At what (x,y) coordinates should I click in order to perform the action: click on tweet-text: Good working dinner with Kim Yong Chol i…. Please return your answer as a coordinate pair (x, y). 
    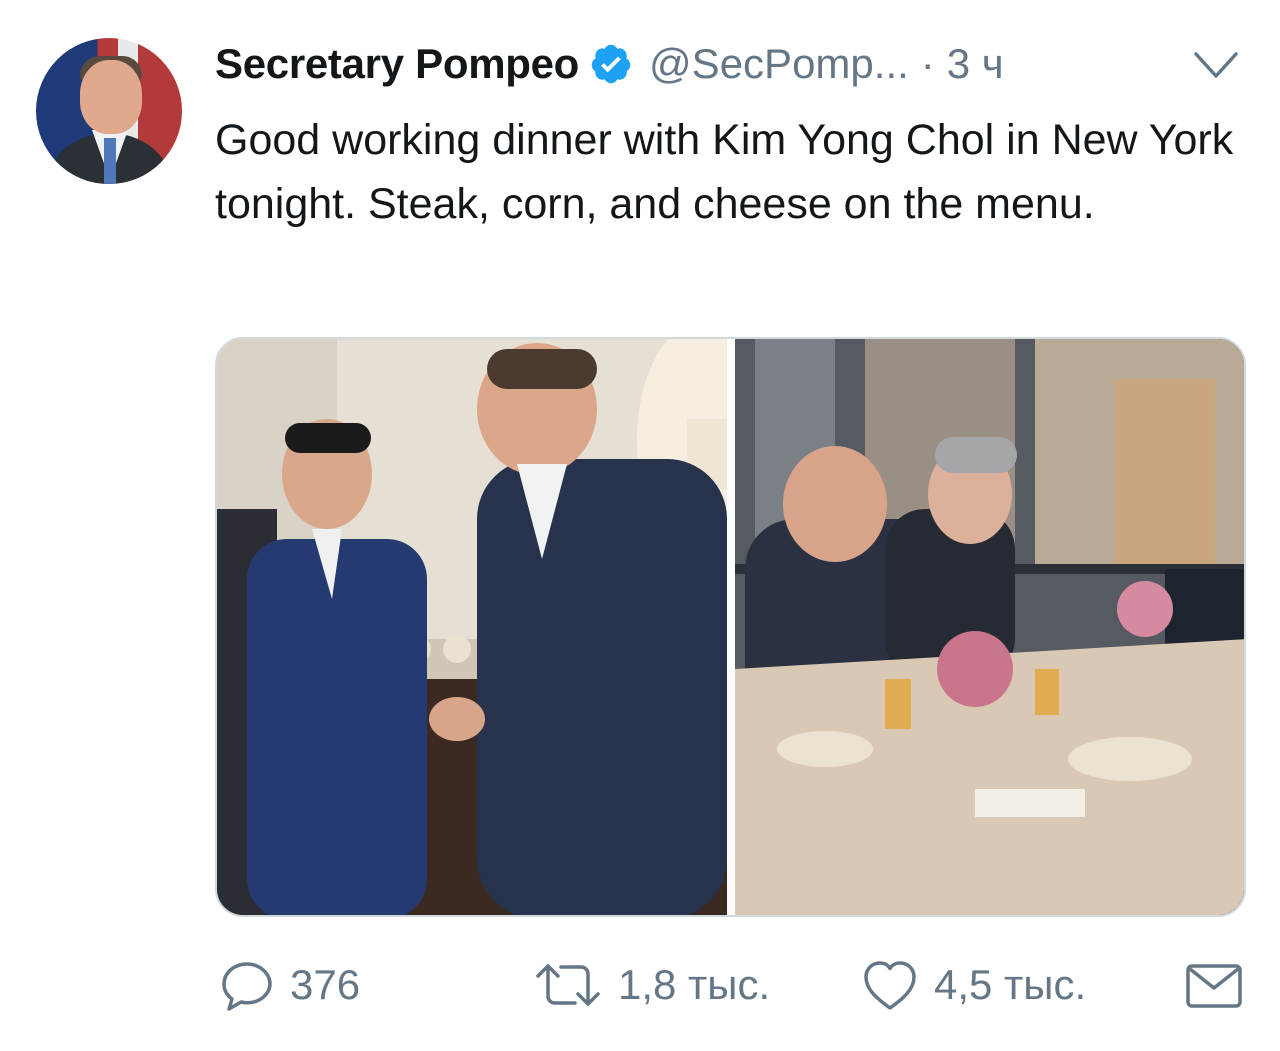
    Looking at the image, I should click on (724, 172).